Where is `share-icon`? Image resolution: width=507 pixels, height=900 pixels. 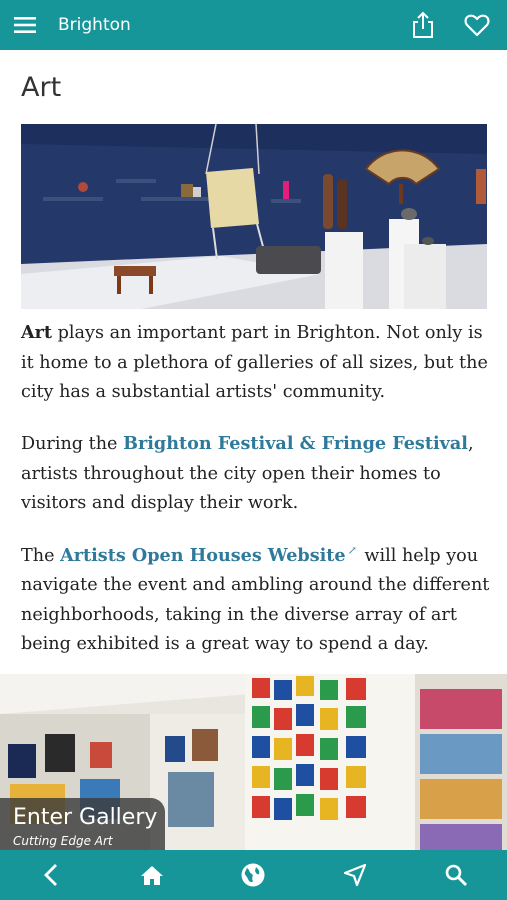
share-icon is located at coordinates (423, 24).